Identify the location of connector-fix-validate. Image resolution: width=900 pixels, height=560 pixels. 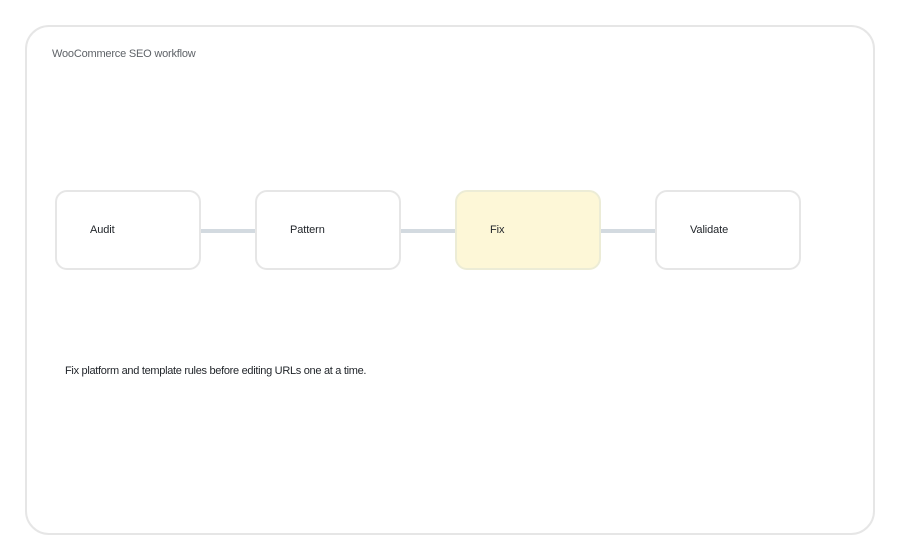
(628, 231).